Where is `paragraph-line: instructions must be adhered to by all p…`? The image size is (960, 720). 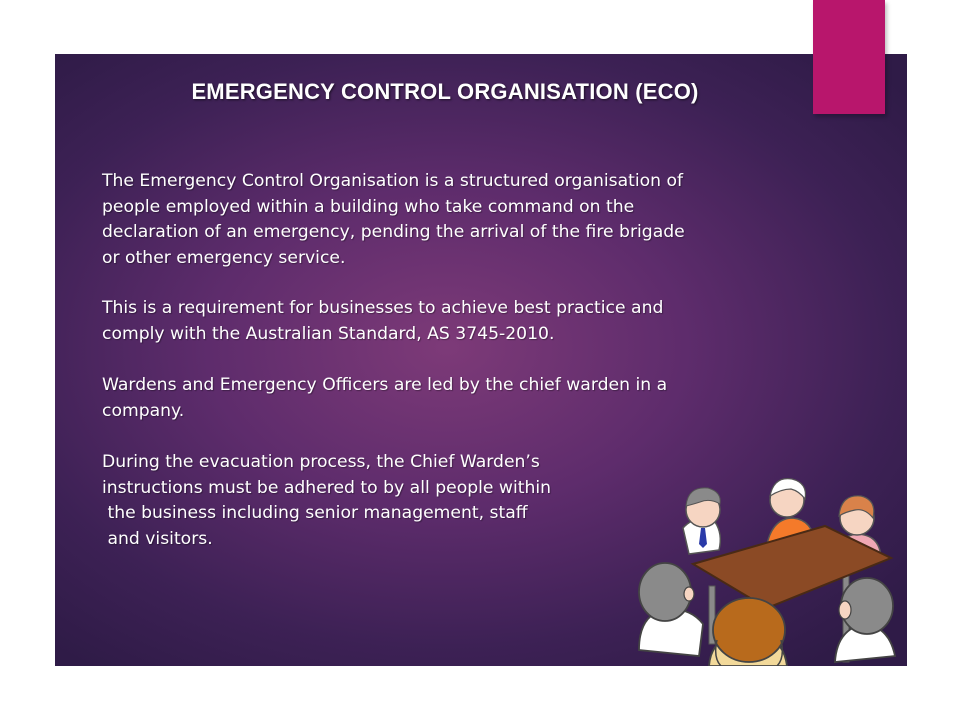 paragraph-line: instructions must be adhered to by all p… is located at coordinates (327, 487).